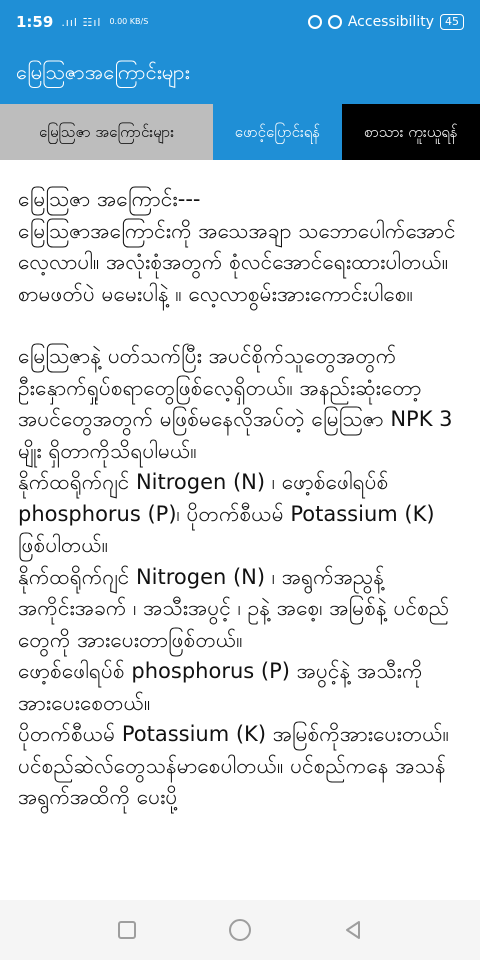 Image resolution: width=480 pixels, height=960 pixels. I want to click on accessibility-icon, so click(334, 22).